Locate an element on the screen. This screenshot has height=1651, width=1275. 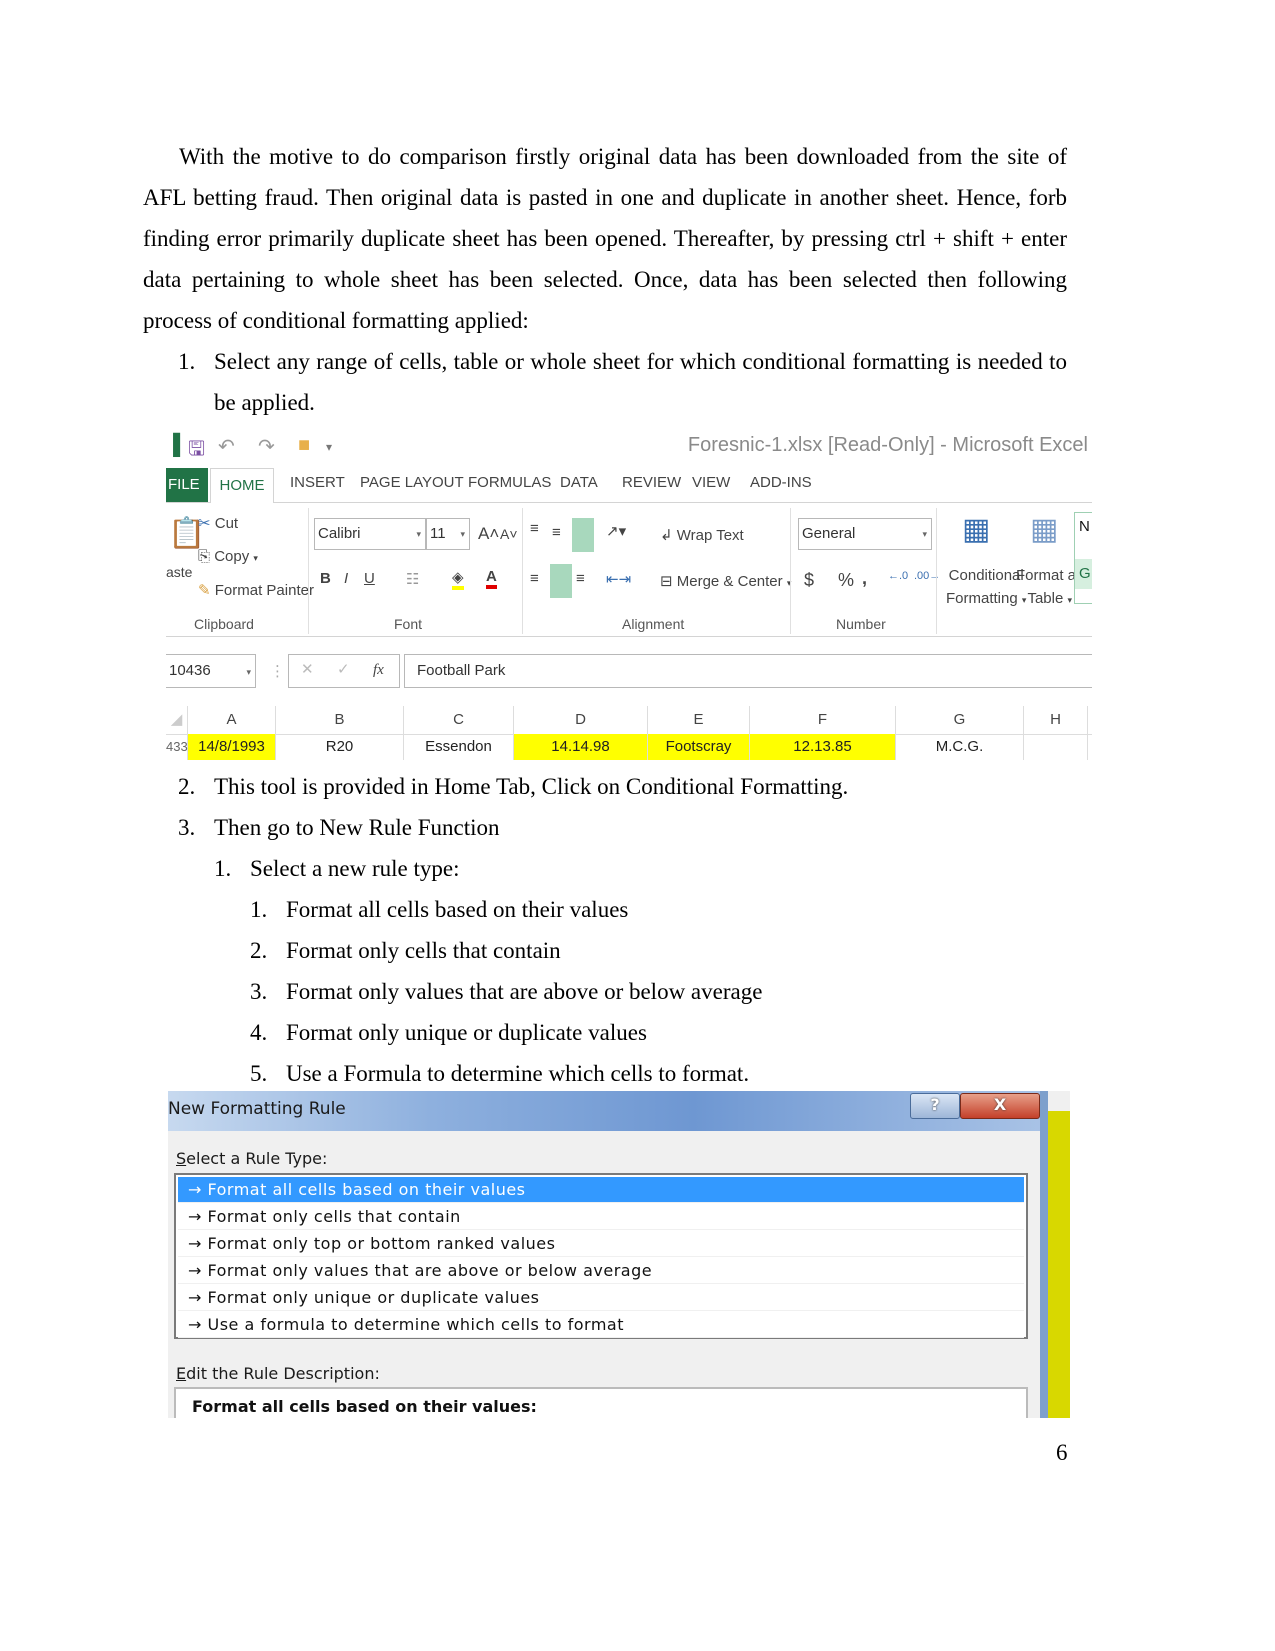
align-center-button is located at coordinates (561, 581).